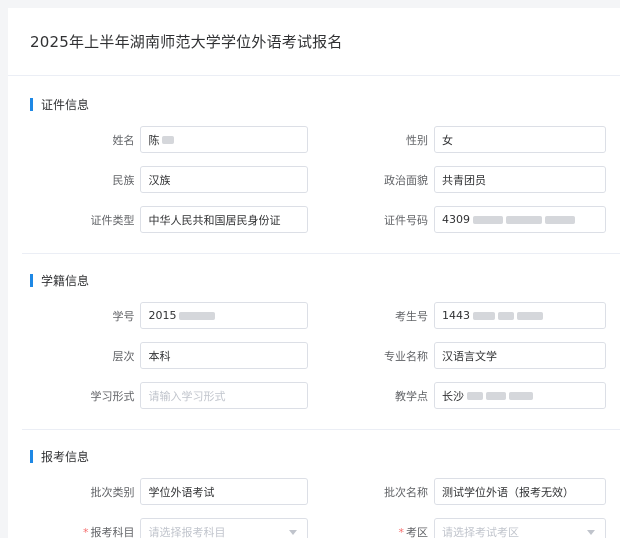  I want to click on exam-id-field-group: 考生号 1443, so click(458, 315).